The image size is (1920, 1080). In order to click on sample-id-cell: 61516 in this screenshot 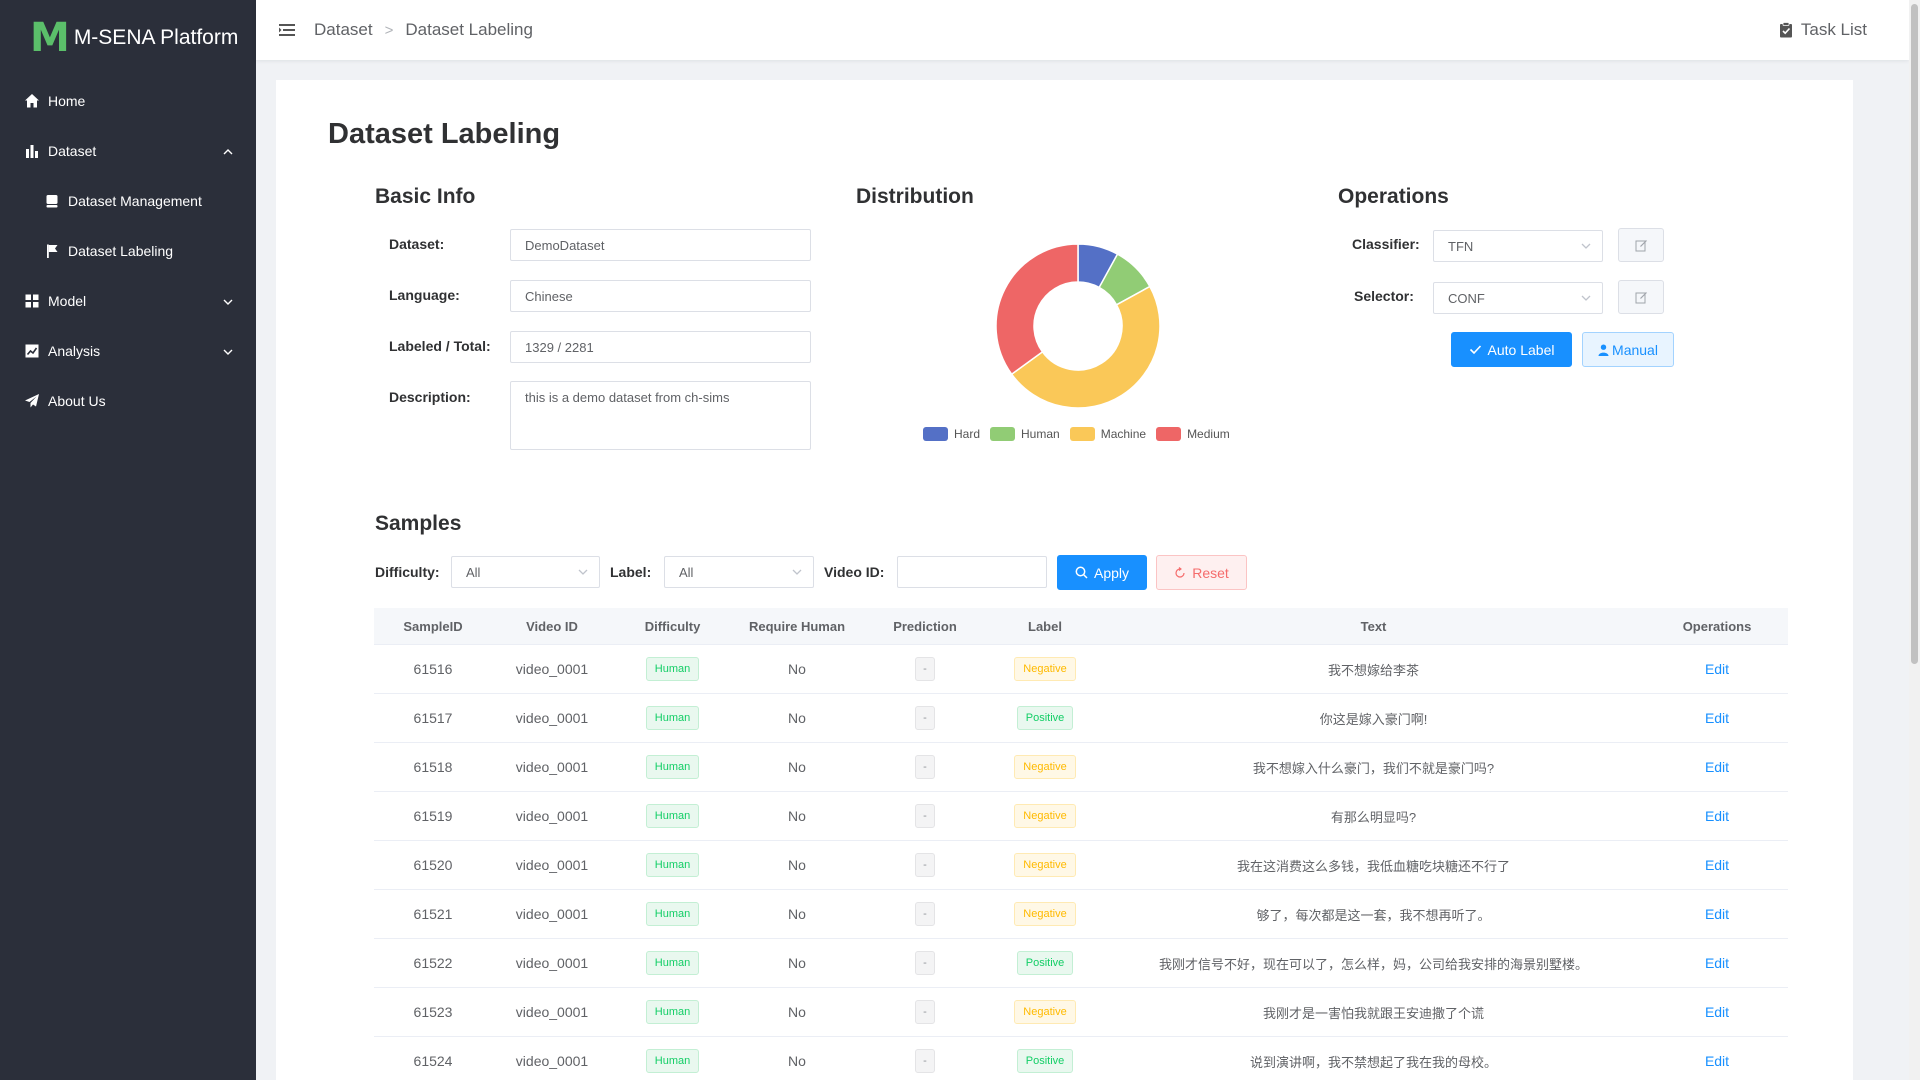, I will do `click(433, 669)`.